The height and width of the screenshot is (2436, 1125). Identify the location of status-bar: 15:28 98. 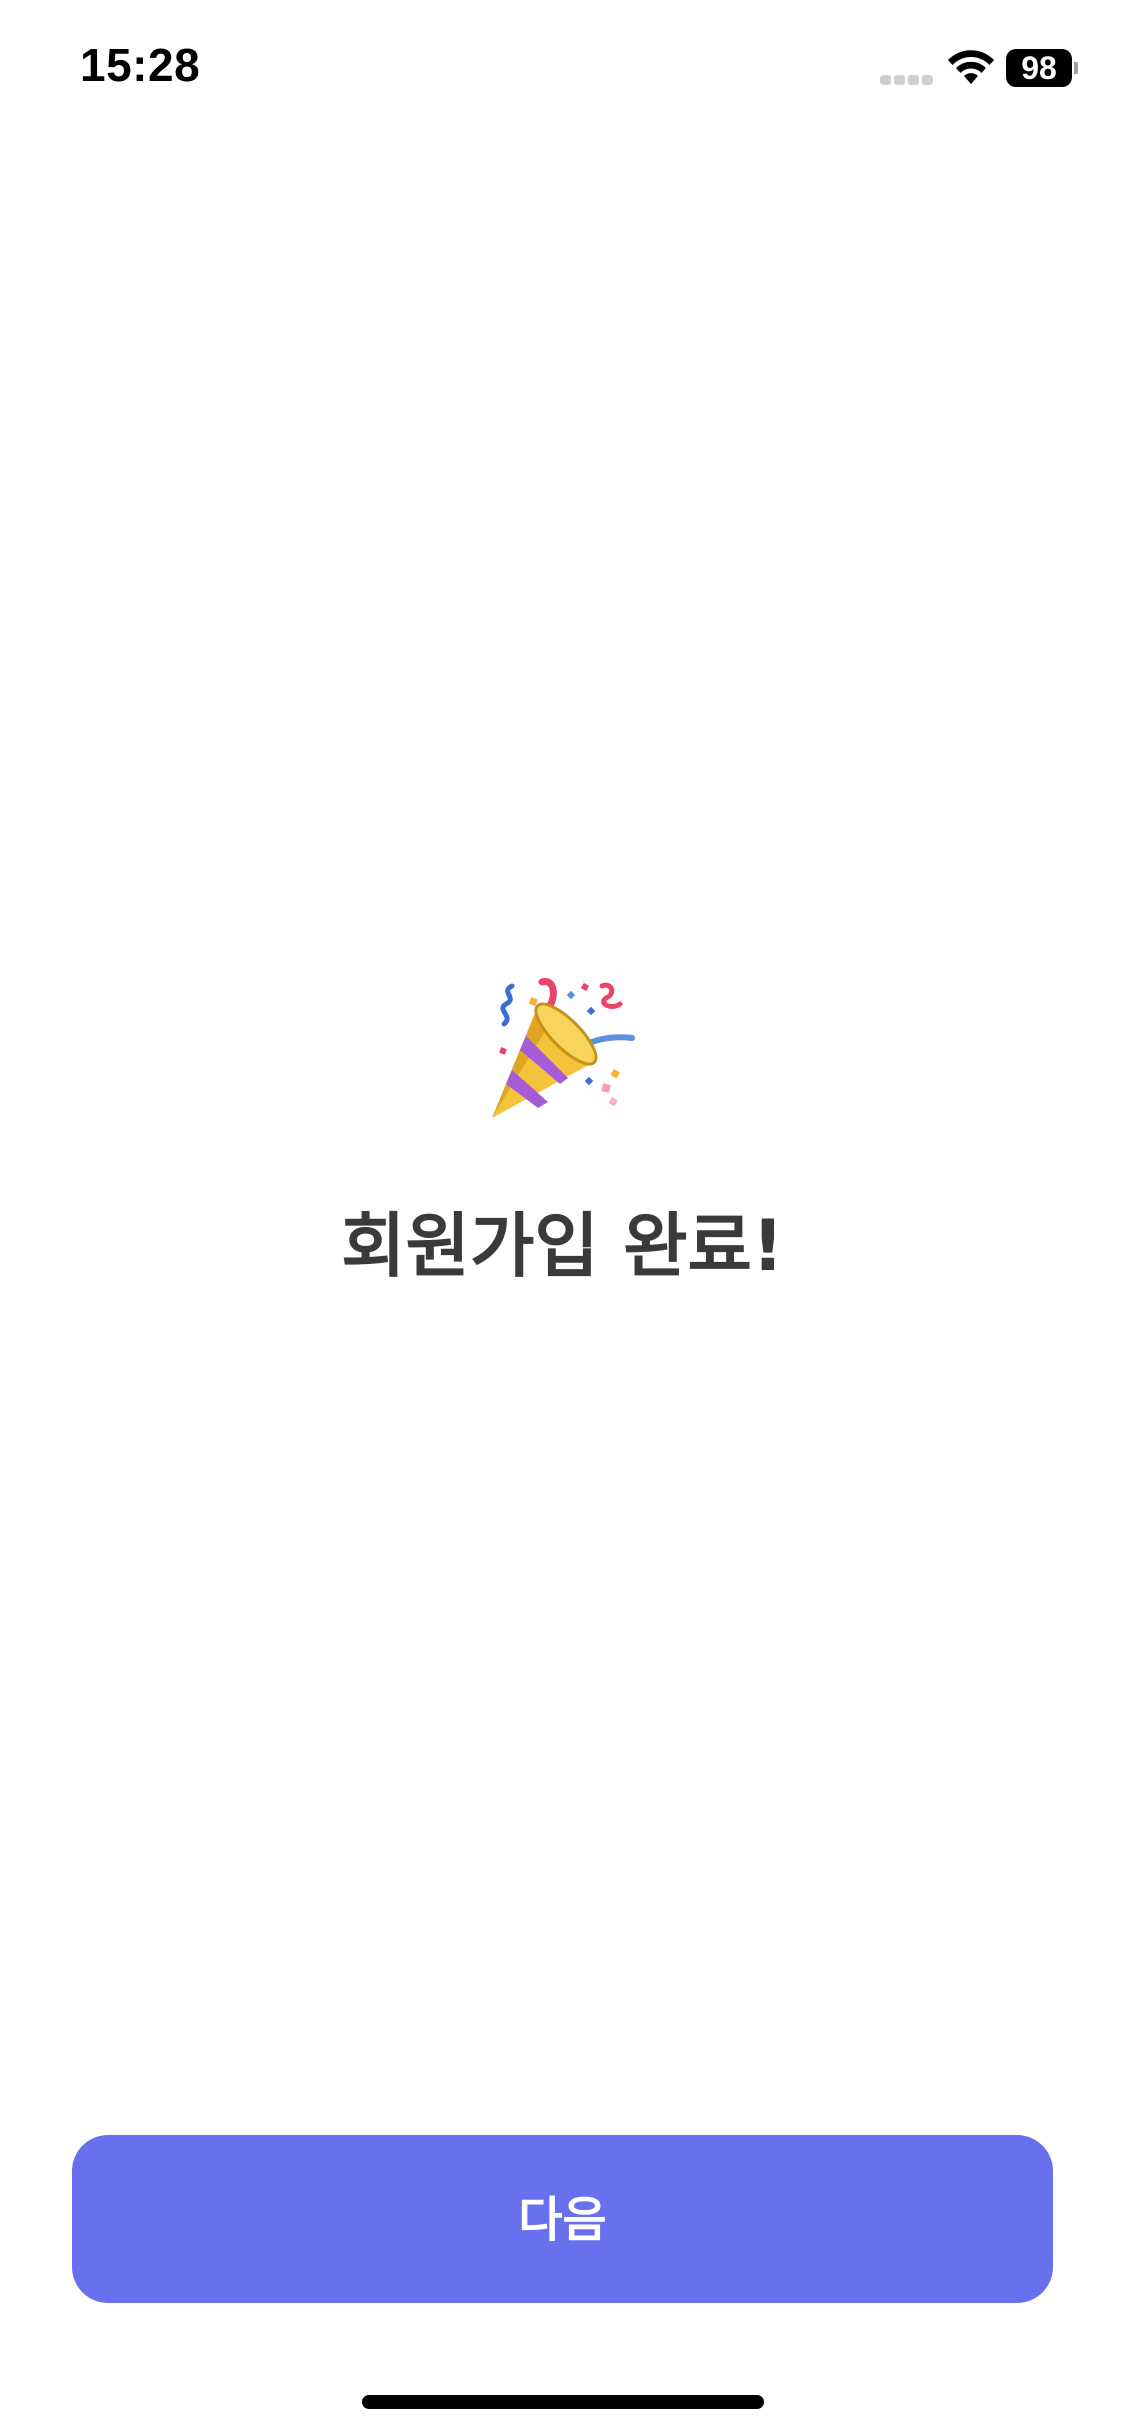
(562, 70).